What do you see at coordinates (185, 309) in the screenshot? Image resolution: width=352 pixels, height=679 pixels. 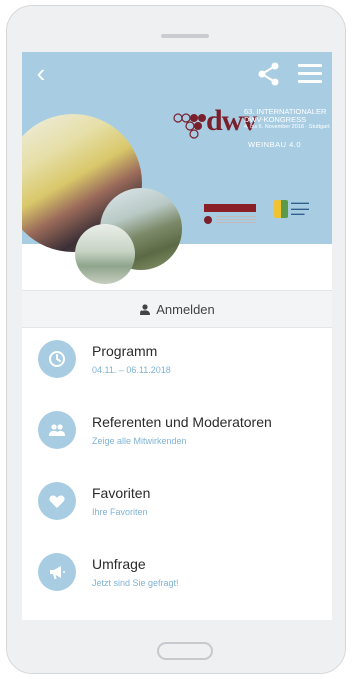 I see `login-label: Anmelden` at bounding box center [185, 309].